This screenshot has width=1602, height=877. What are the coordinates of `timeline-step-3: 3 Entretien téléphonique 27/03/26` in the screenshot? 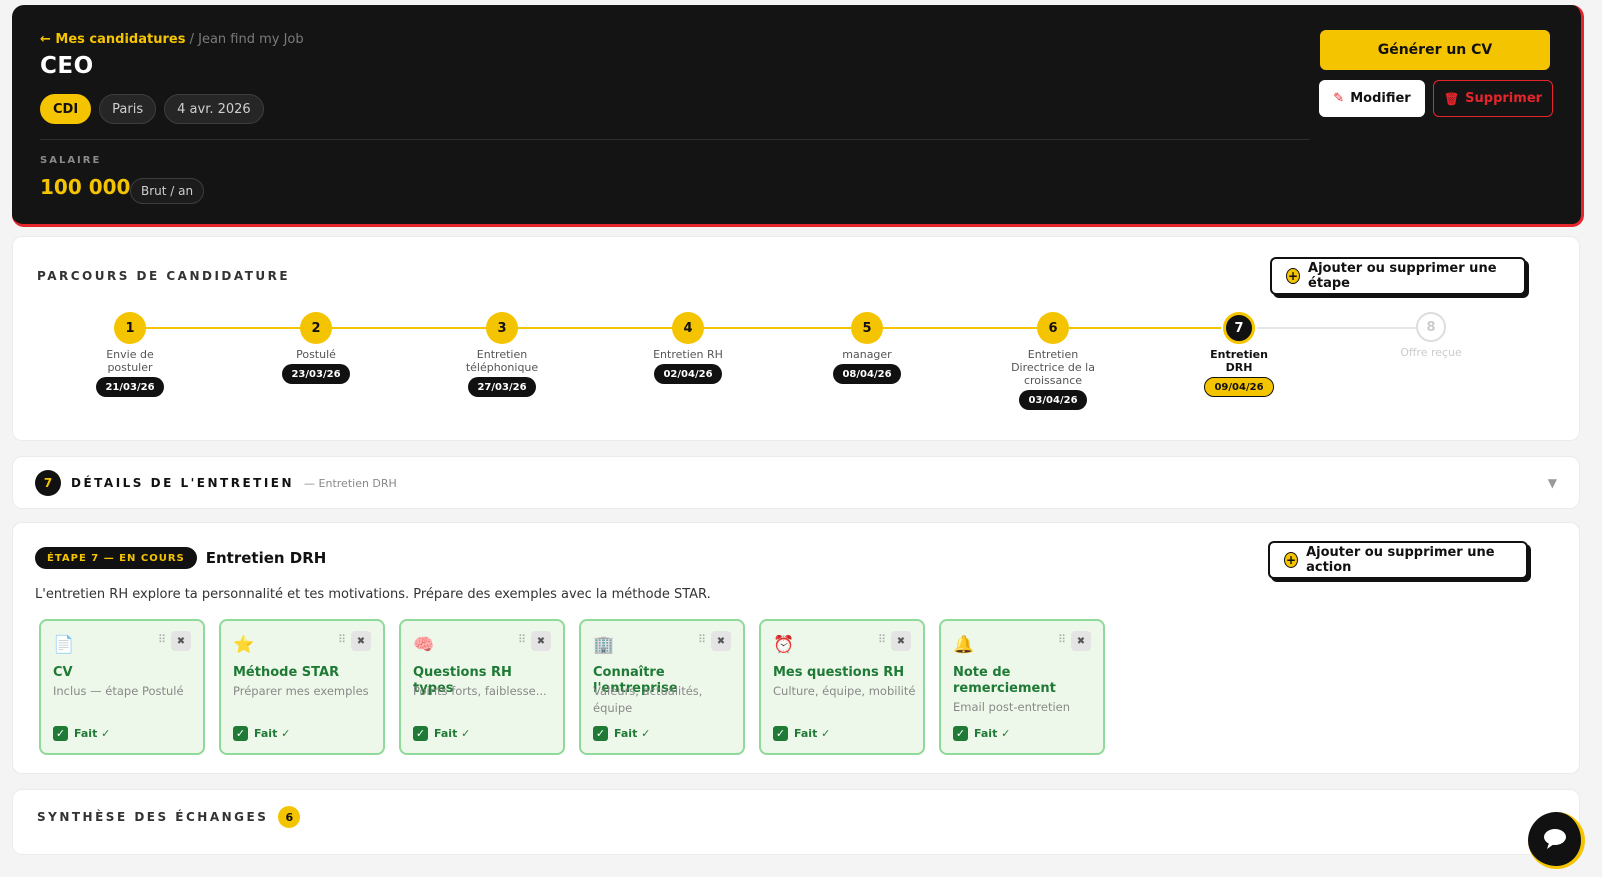 It's located at (502, 354).